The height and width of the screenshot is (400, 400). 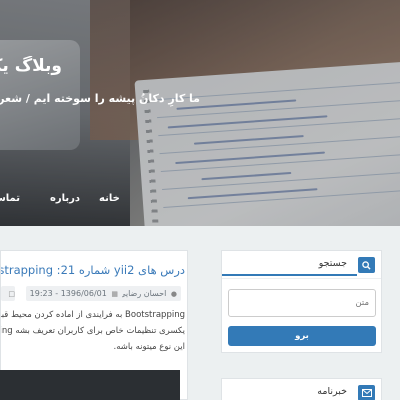 What do you see at coordinates (114, 294) in the screenshot?
I see `calendar-icon: ▦` at bounding box center [114, 294].